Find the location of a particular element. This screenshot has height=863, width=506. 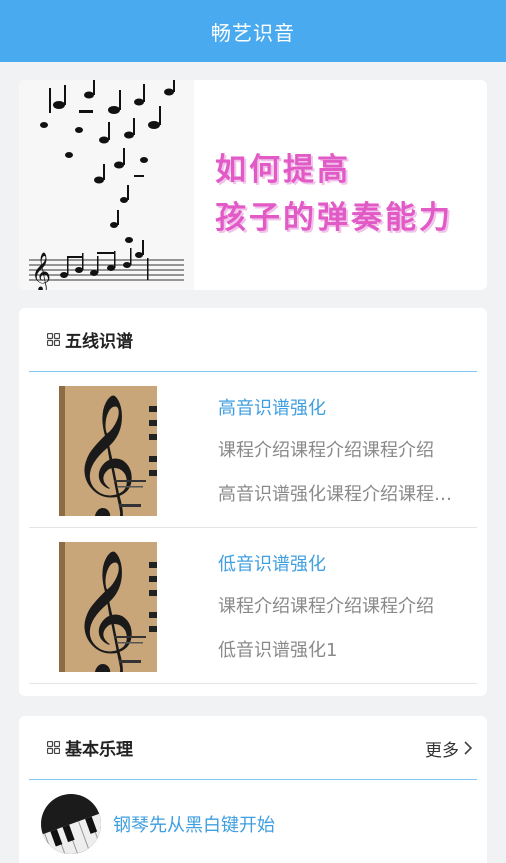

section-title: 五线识谱 is located at coordinates (99, 342).